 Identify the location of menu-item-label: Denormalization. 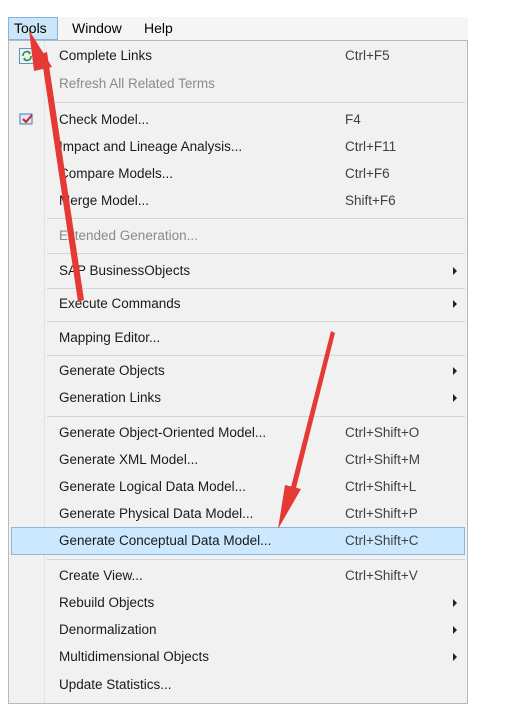
(108, 629).